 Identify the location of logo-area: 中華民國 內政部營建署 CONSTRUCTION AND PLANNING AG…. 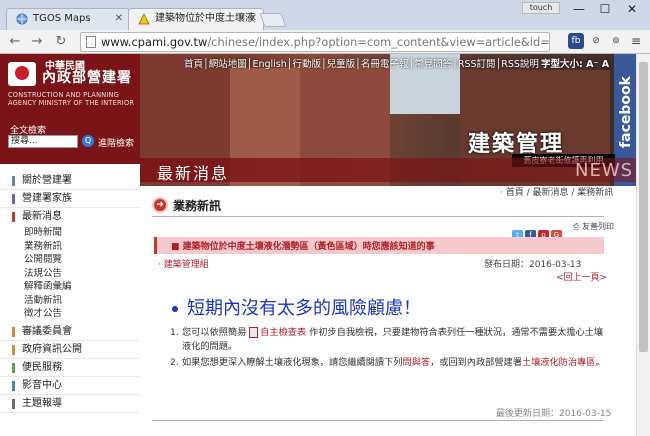
(70, 109).